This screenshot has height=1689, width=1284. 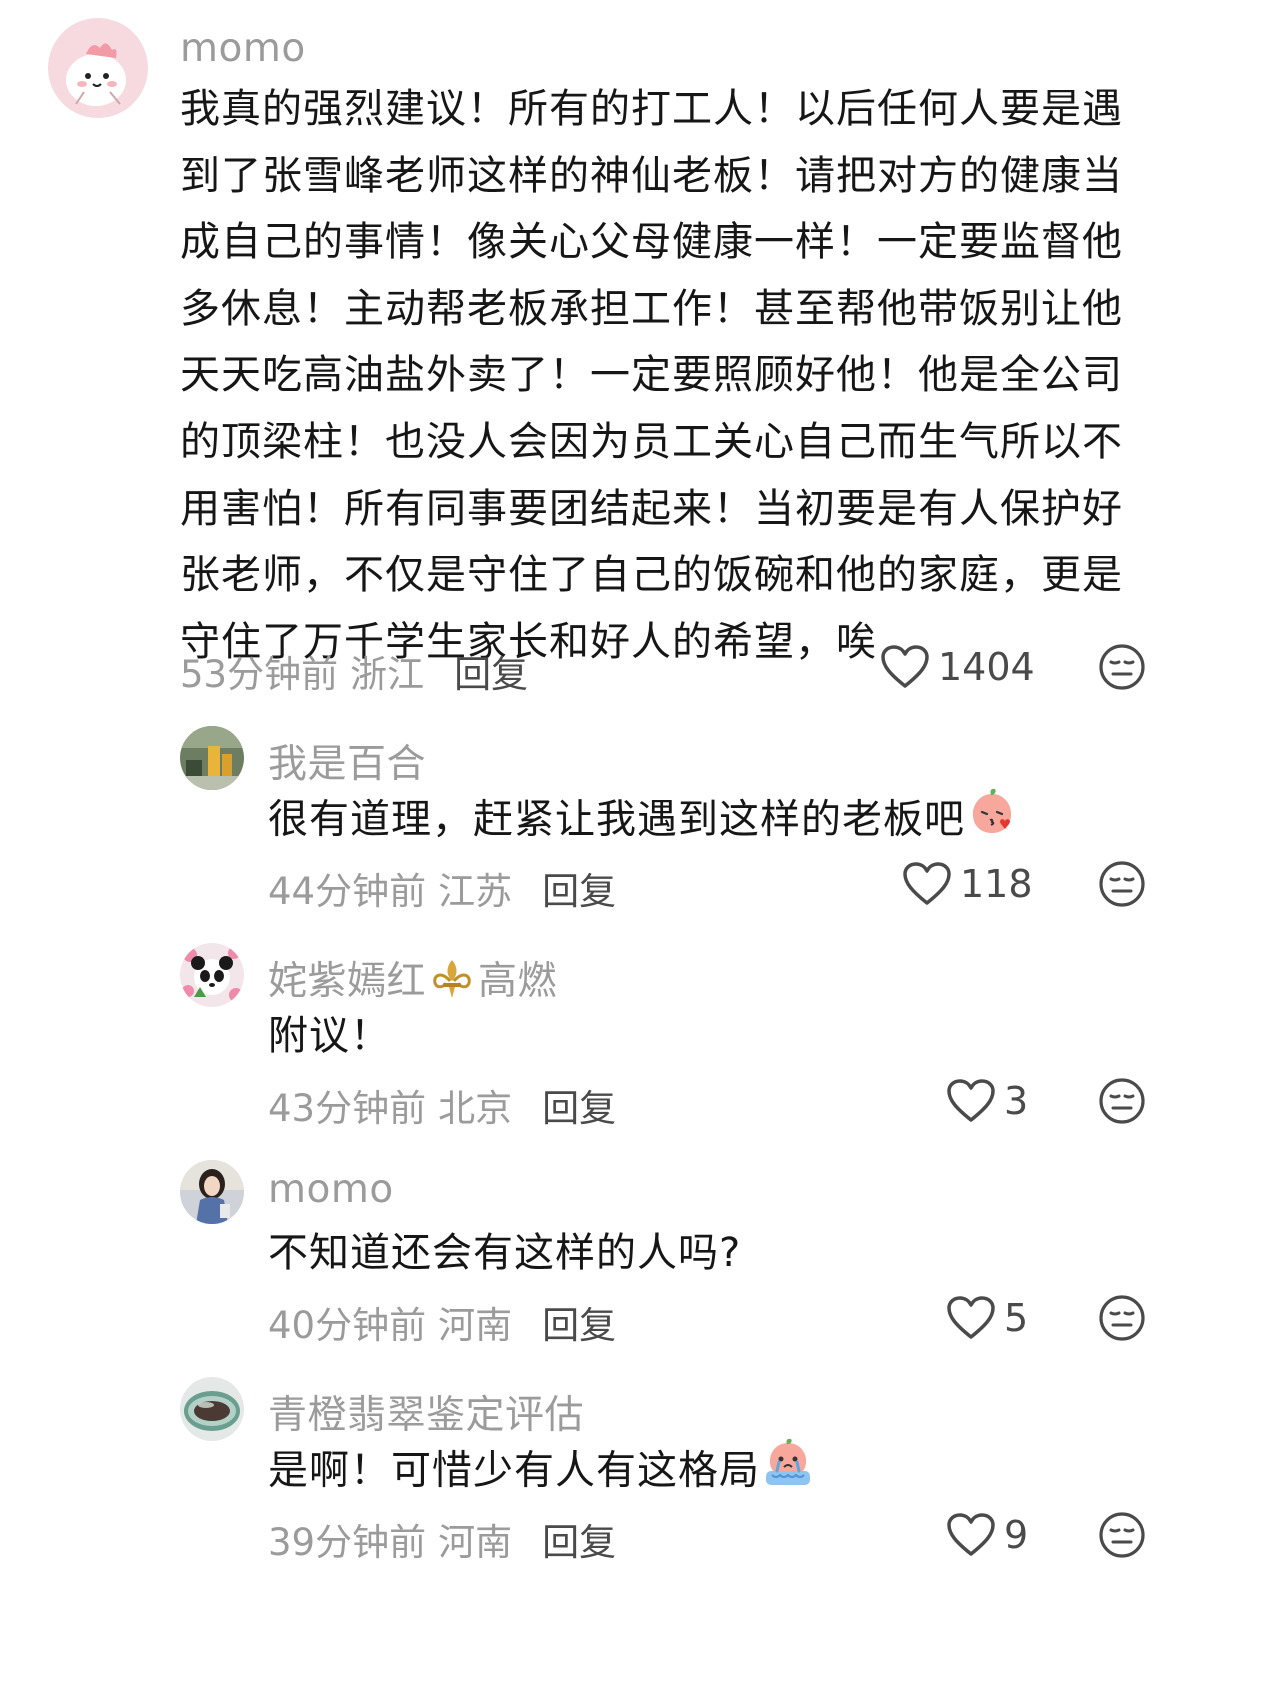 I want to click on like-button: 3, so click(x=987, y=1101).